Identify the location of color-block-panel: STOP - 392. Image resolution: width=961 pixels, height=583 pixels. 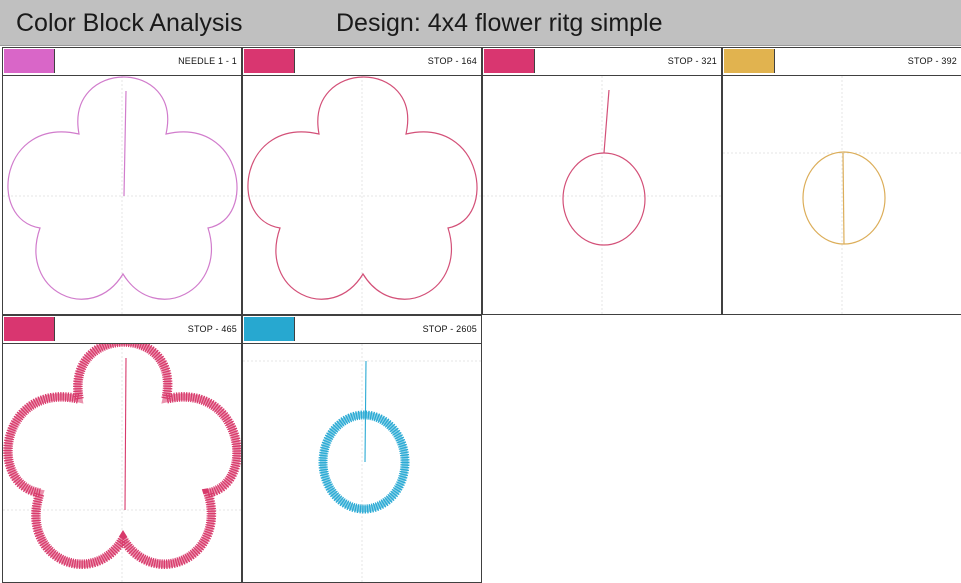
(841, 181).